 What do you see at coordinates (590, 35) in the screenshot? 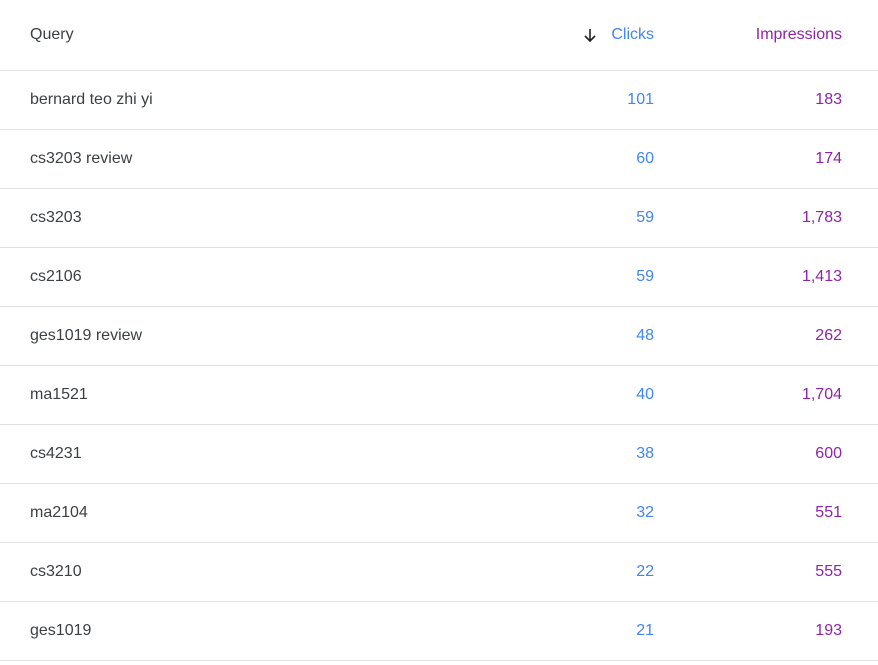
I see `arrow-down-icon` at bounding box center [590, 35].